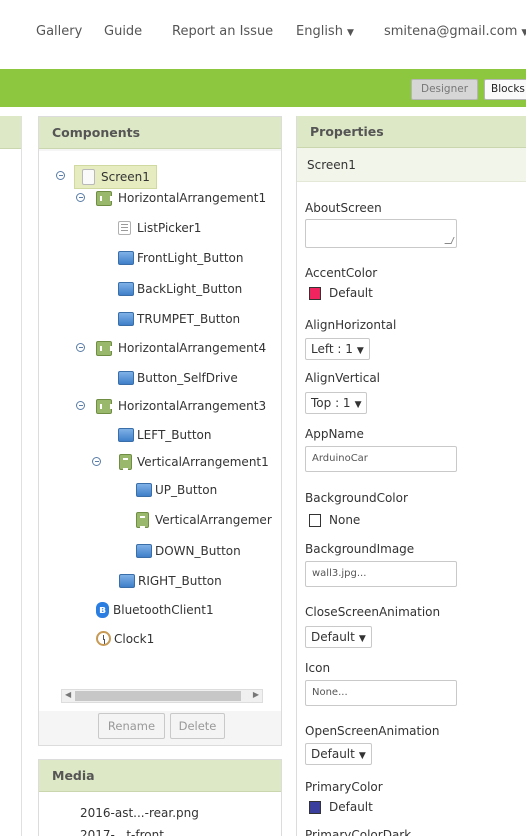  What do you see at coordinates (192, 198) in the screenshot?
I see `tree-item-label: HorizontalArrangement1` at bounding box center [192, 198].